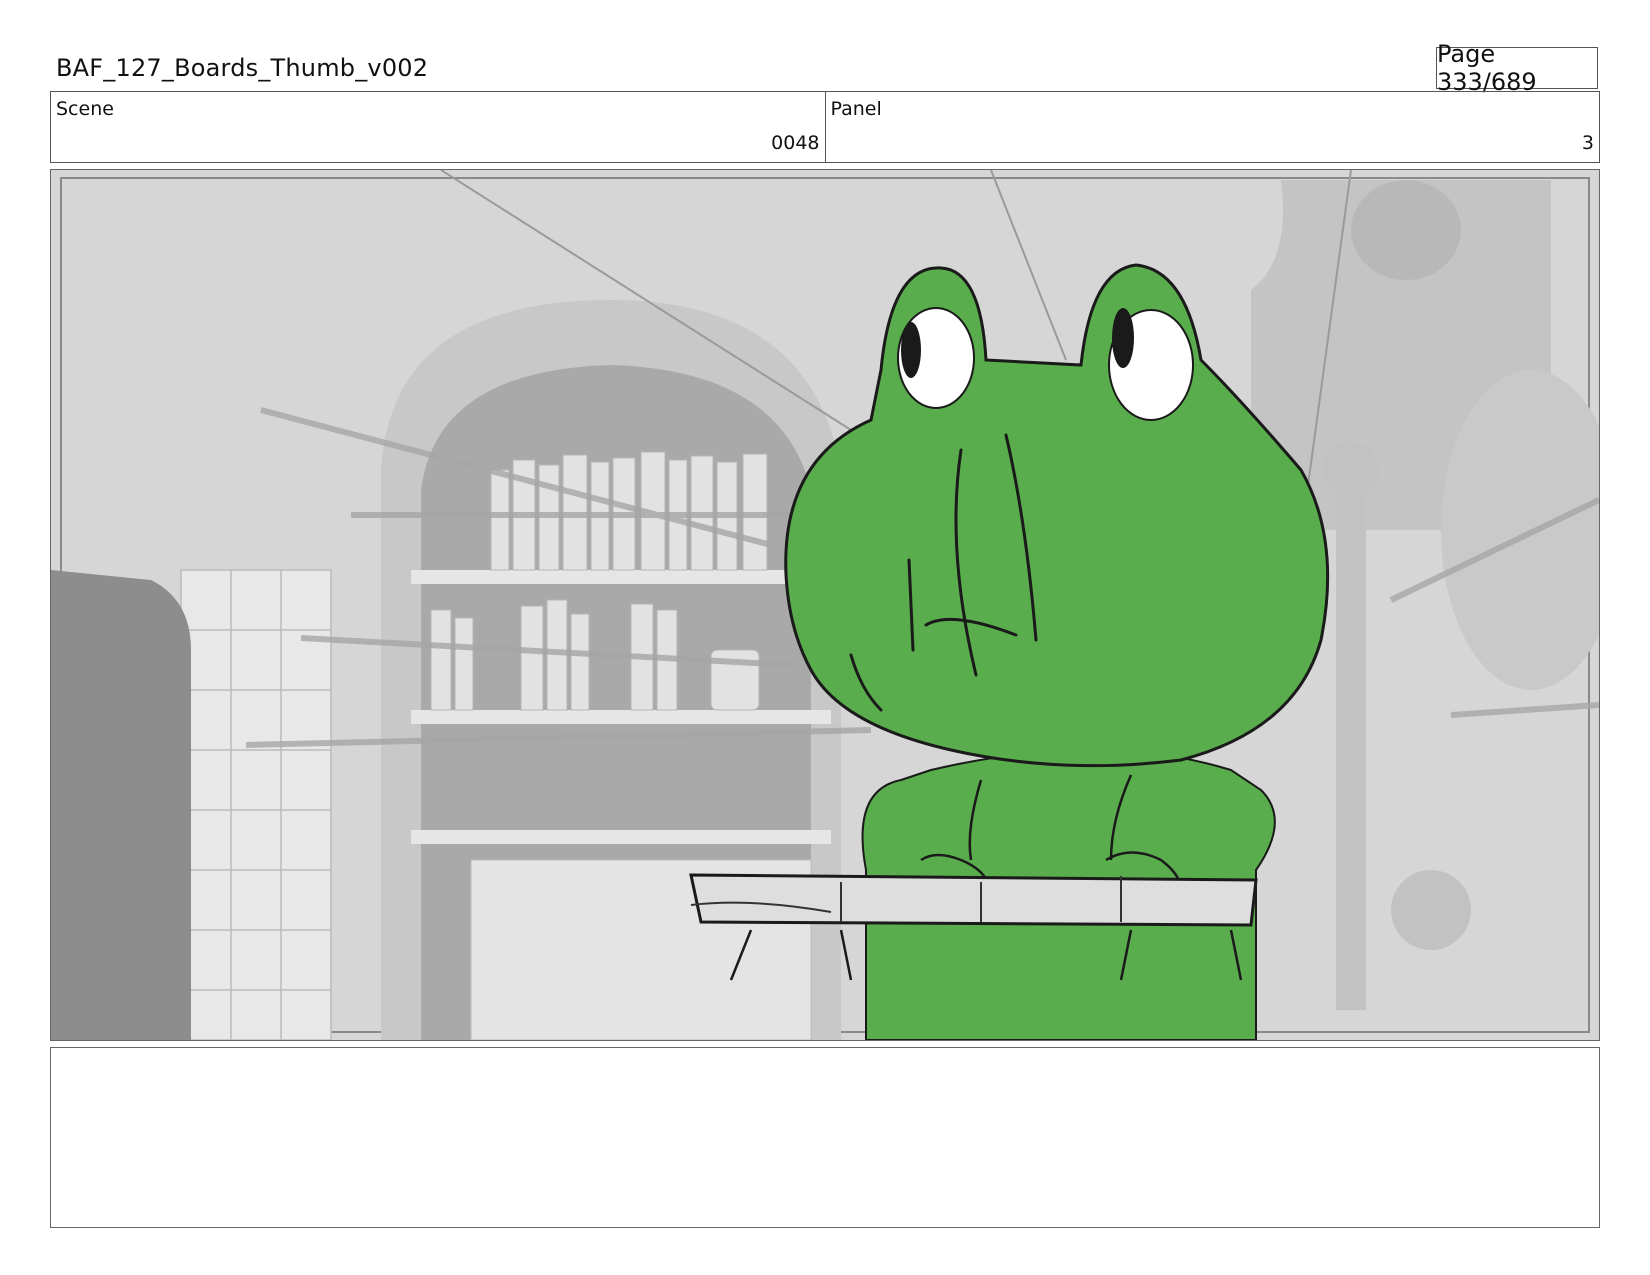  What do you see at coordinates (825, 1137) in the screenshot?
I see `panel-notes-box` at bounding box center [825, 1137].